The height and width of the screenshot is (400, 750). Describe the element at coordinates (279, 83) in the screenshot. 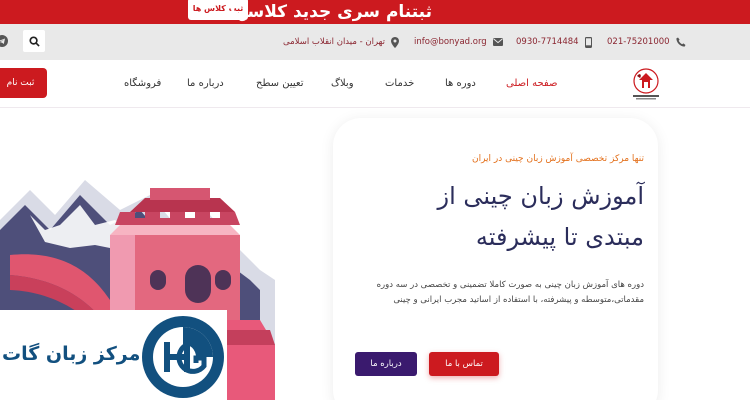

I see `nav-item-level-test: تعیین سطح` at that location.